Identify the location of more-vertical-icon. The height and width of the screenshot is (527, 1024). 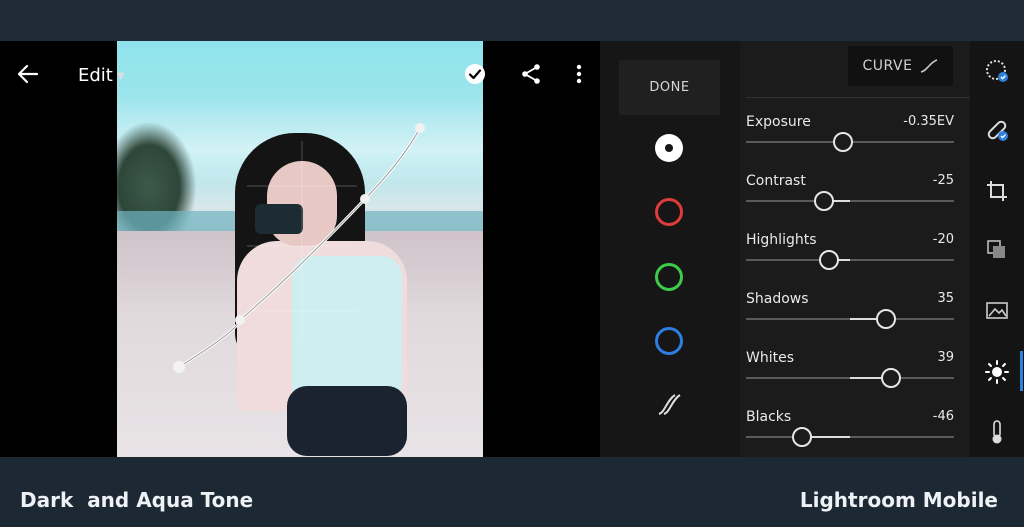
(579, 74).